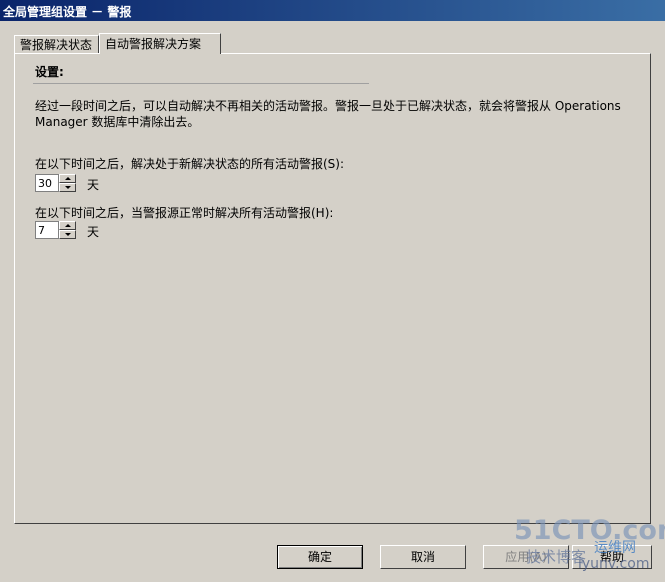 The image size is (665, 582). I want to click on tab-alert-resolution-states: 警报解决状态, so click(56, 44).